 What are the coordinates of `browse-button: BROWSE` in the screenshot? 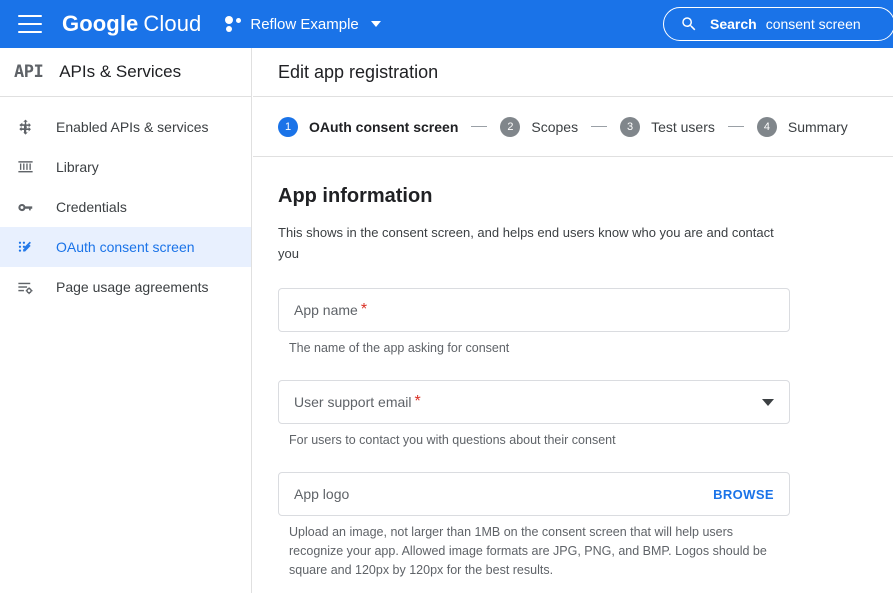 It's located at (743, 494).